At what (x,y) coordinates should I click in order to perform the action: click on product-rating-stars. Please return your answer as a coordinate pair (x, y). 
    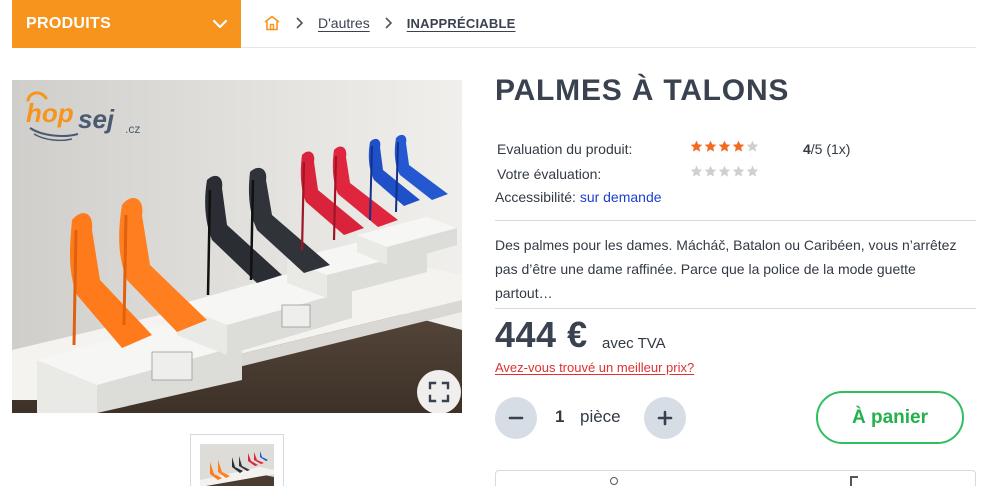
    Looking at the image, I should click on (724, 146).